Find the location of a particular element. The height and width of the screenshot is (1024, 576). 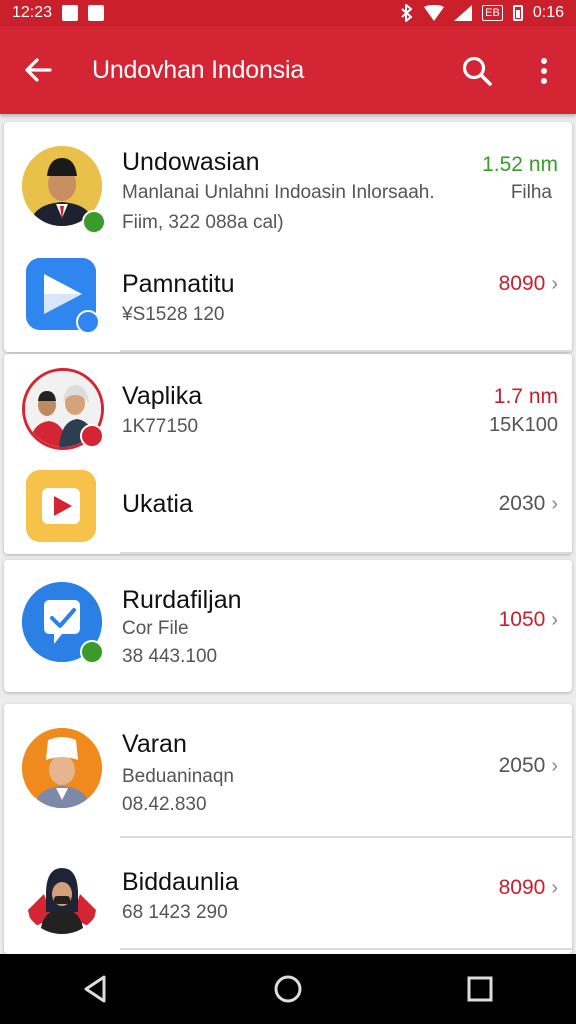

item-line1: Beduaninaqn is located at coordinates (178, 776).